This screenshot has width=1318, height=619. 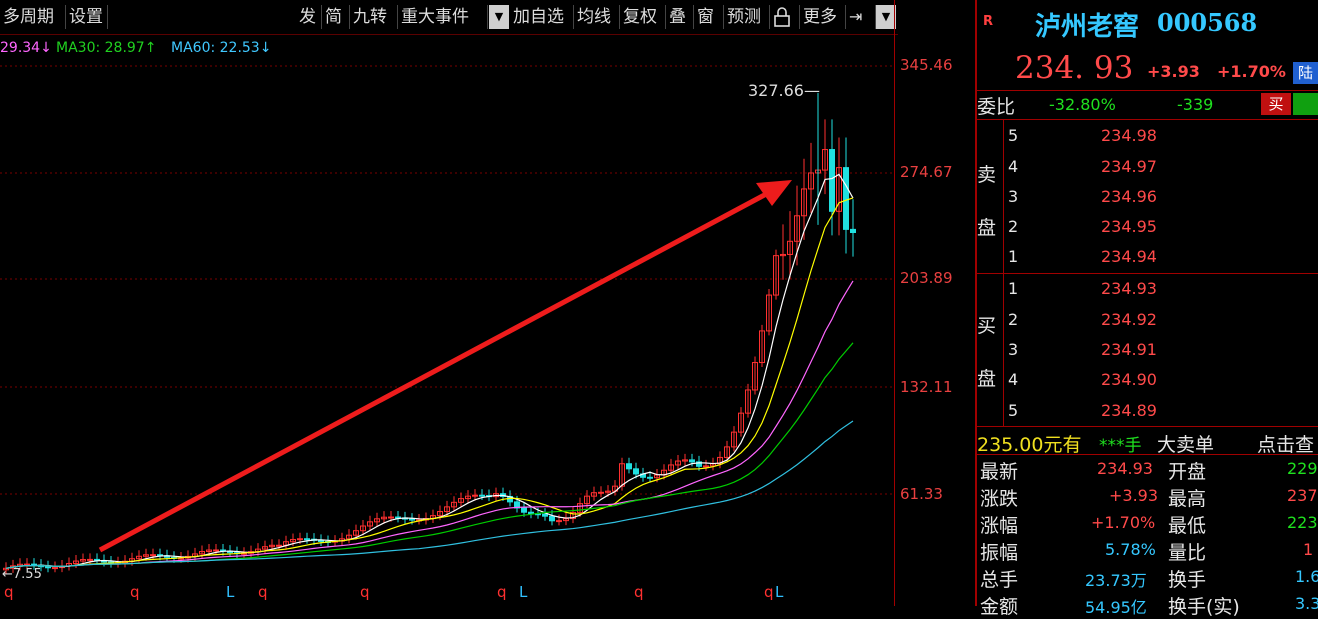 What do you see at coordinates (1195, 104) in the screenshot?
I see `weibi-diff: -339` at bounding box center [1195, 104].